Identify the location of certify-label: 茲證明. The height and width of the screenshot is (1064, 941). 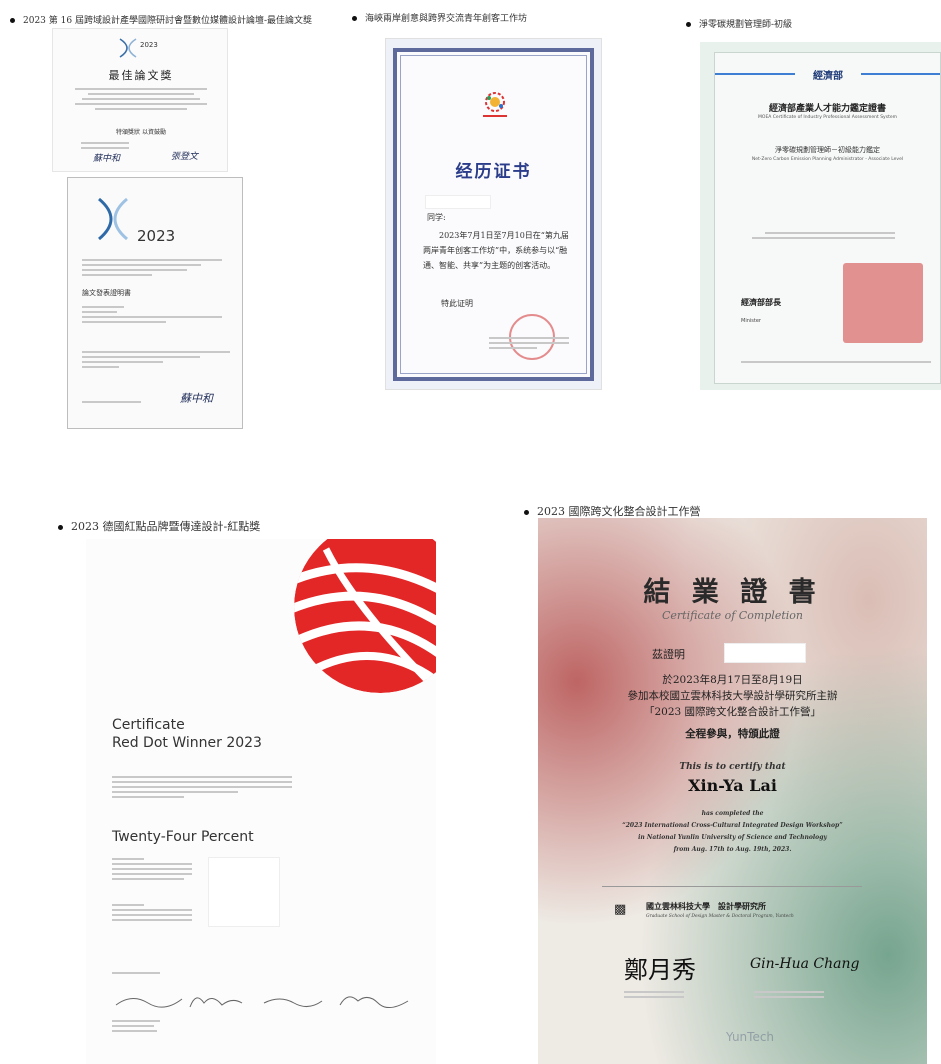
(668, 654).